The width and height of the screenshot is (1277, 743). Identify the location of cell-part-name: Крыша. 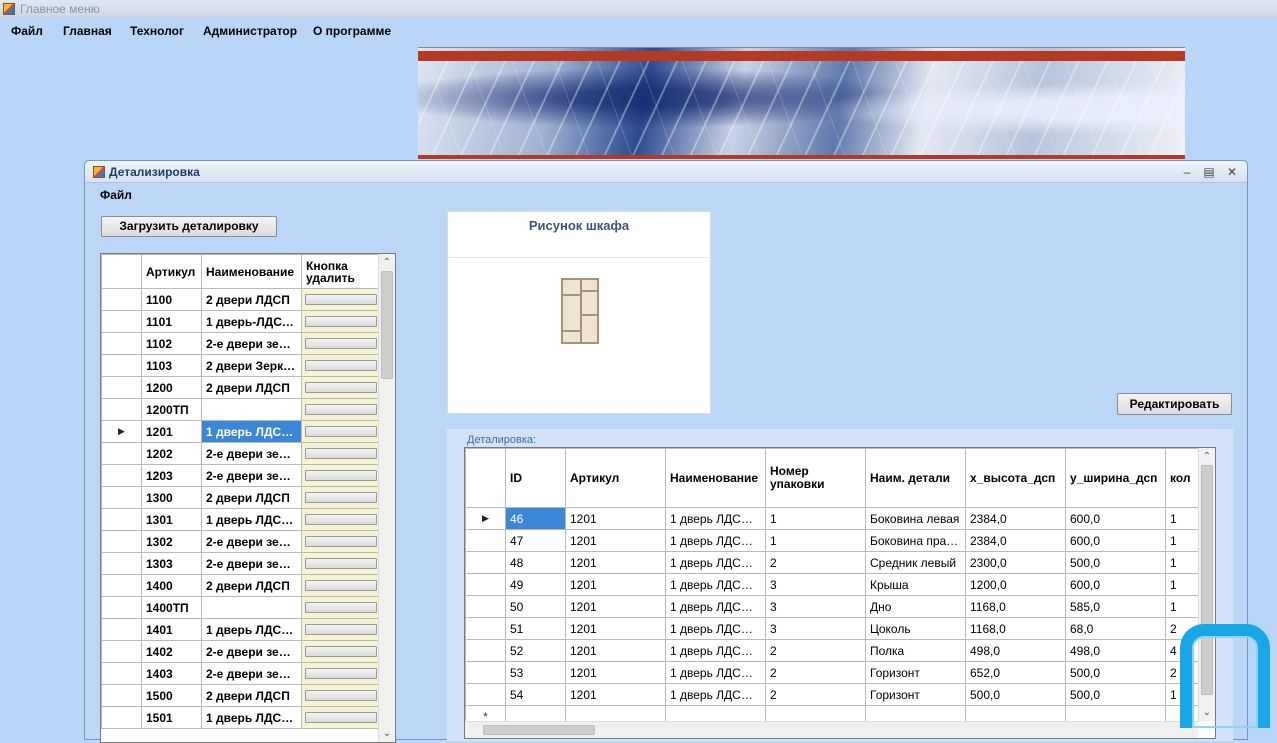
(915, 584).